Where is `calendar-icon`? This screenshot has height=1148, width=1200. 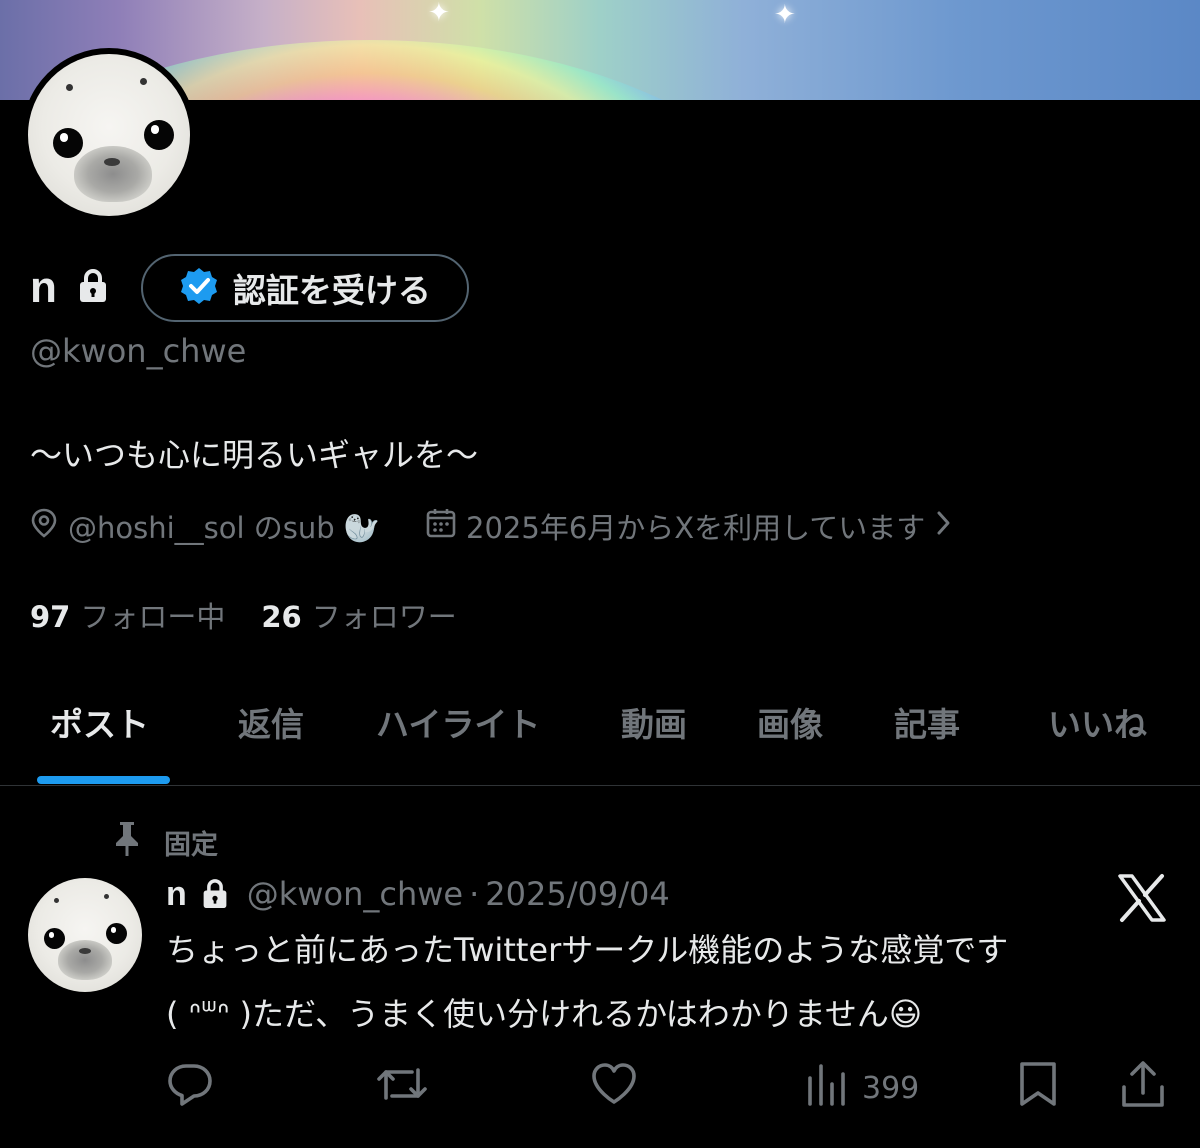 calendar-icon is located at coordinates (441, 526).